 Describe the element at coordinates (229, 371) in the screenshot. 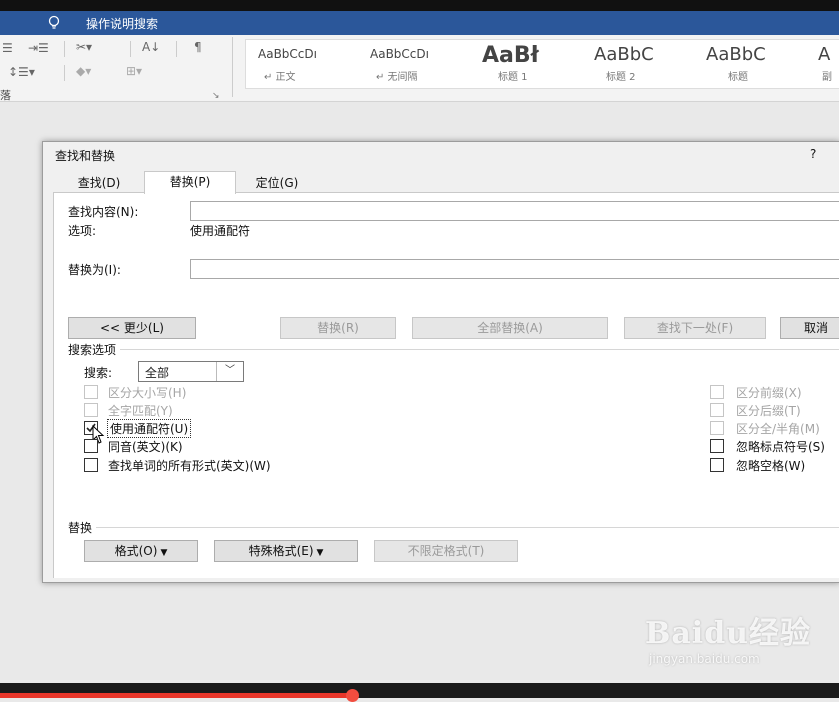

I see `chevron-down-icon: ﹀` at that location.